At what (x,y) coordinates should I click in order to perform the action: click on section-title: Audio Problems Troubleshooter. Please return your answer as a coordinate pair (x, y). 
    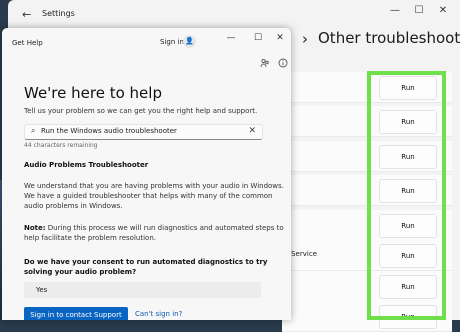
    Looking at the image, I should click on (86, 165).